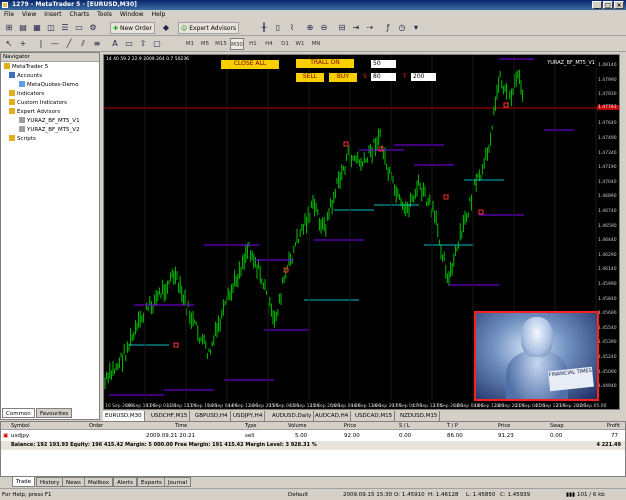  What do you see at coordinates (23, 28) in the screenshot?
I see `profiles-icon: ▤` at bounding box center [23, 28].